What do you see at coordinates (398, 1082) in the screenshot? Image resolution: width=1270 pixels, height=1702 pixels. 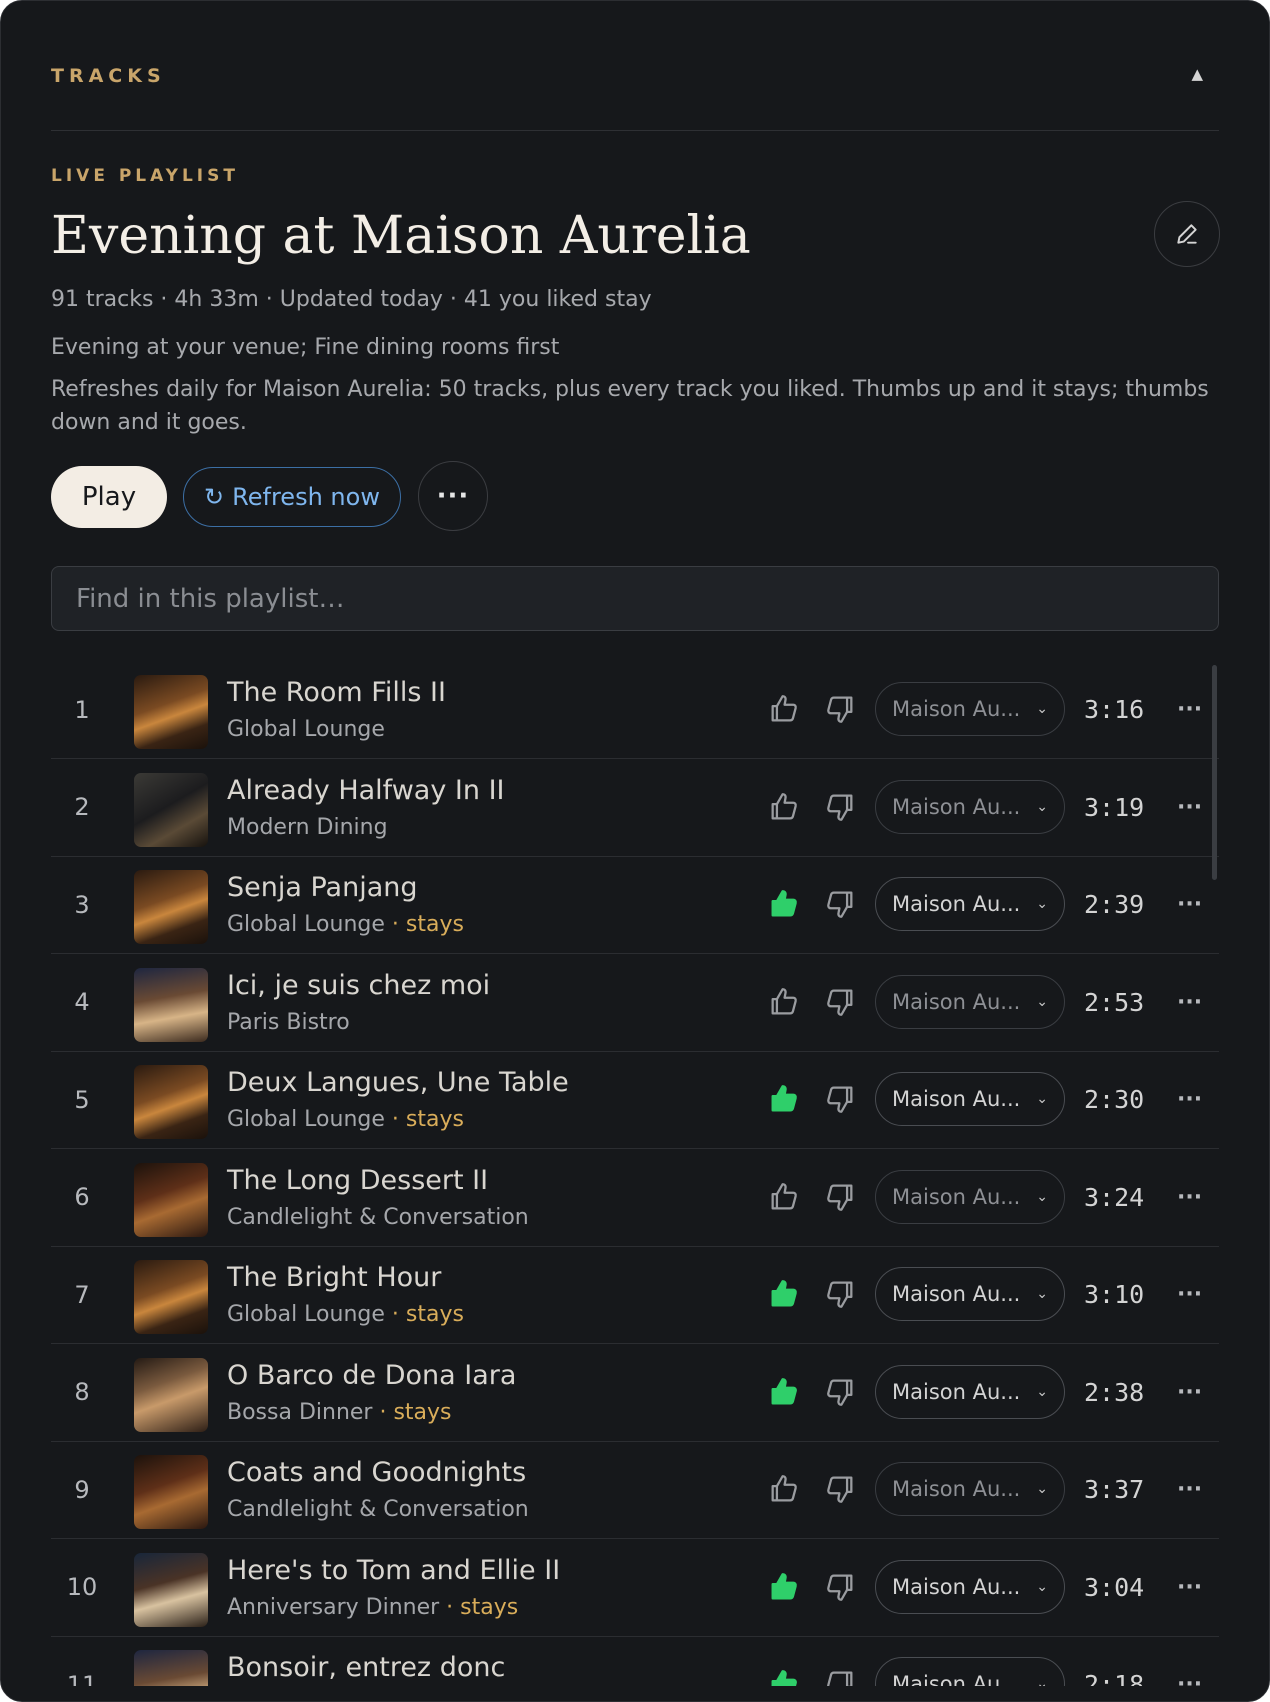 I see `track-title: Deux Langues, Une Table` at bounding box center [398, 1082].